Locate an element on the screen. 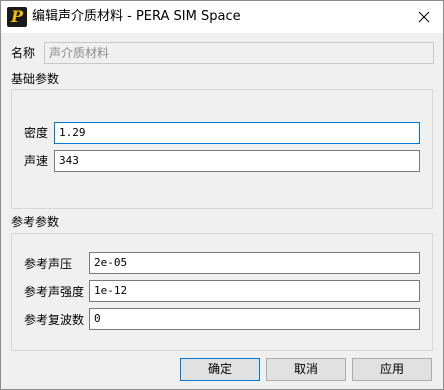 The height and width of the screenshot is (390, 444). window-title: 编辑声介质材料 - PERA SIM Space is located at coordinates (136, 16).